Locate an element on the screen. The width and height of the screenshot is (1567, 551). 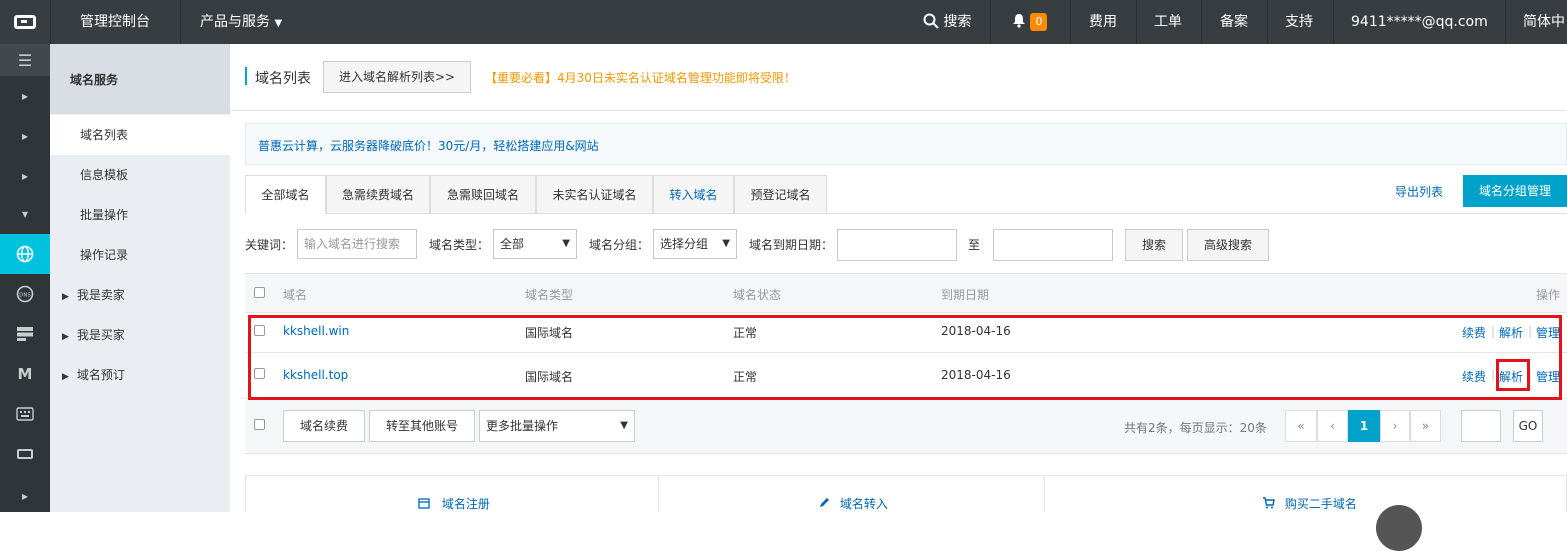
table-header: 域名 域名类型 域名状态 到期日期 操作 is located at coordinates (906, 293).